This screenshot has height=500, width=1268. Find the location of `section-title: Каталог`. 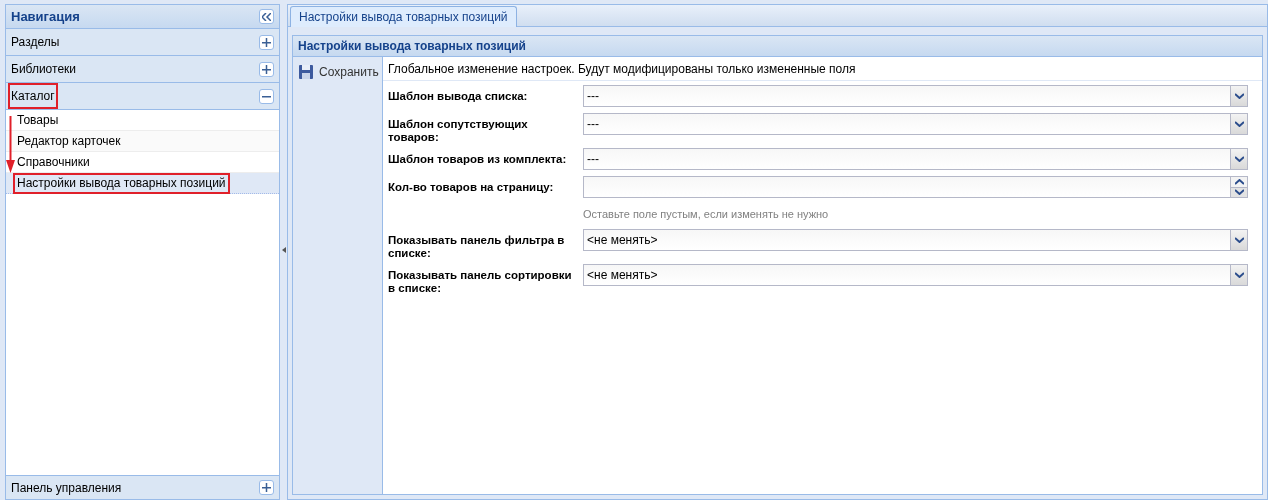

section-title: Каталог is located at coordinates (33, 96).